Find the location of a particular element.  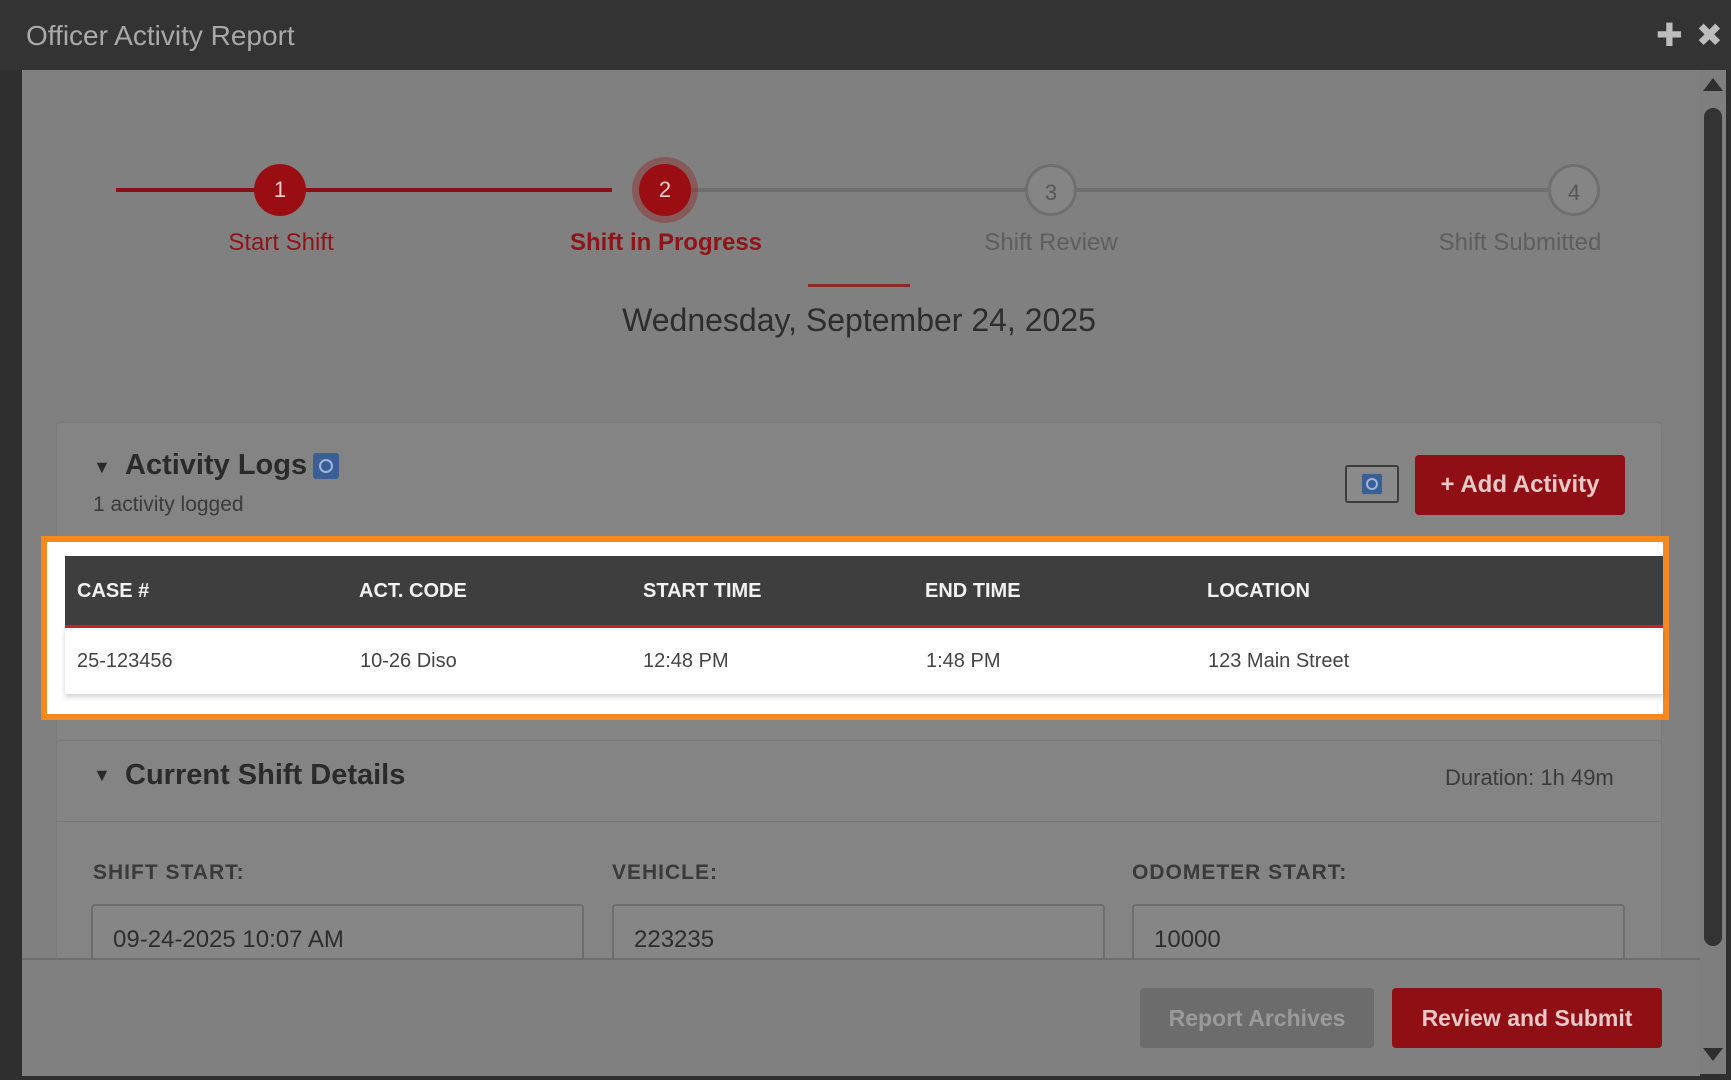

scroll-down-arrow-icon is located at coordinates (1713, 1054).